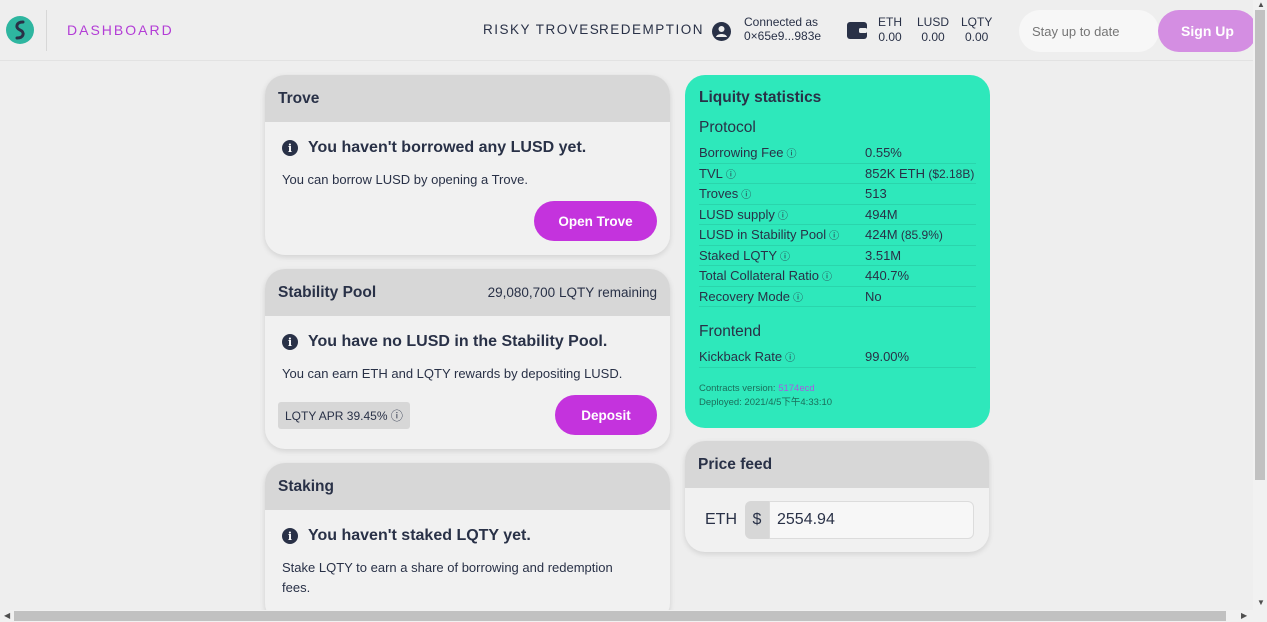 The image size is (1267, 622). I want to click on stat-label-text: TVL, so click(711, 173).